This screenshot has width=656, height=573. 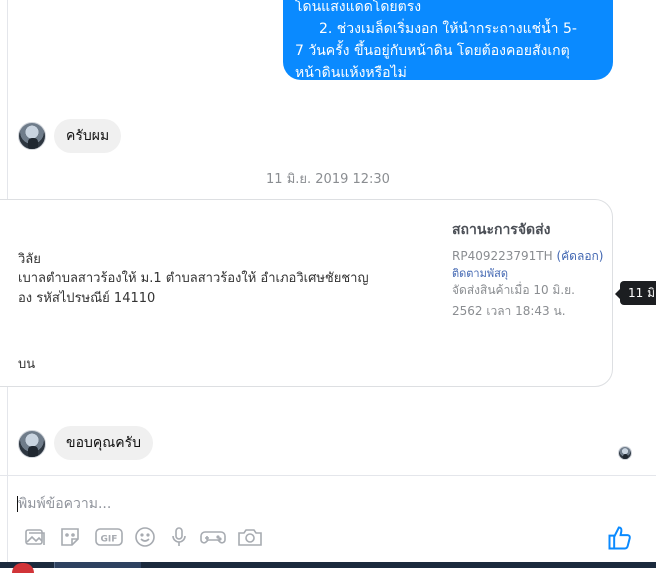 I want to click on like-icon, so click(x=620, y=538).